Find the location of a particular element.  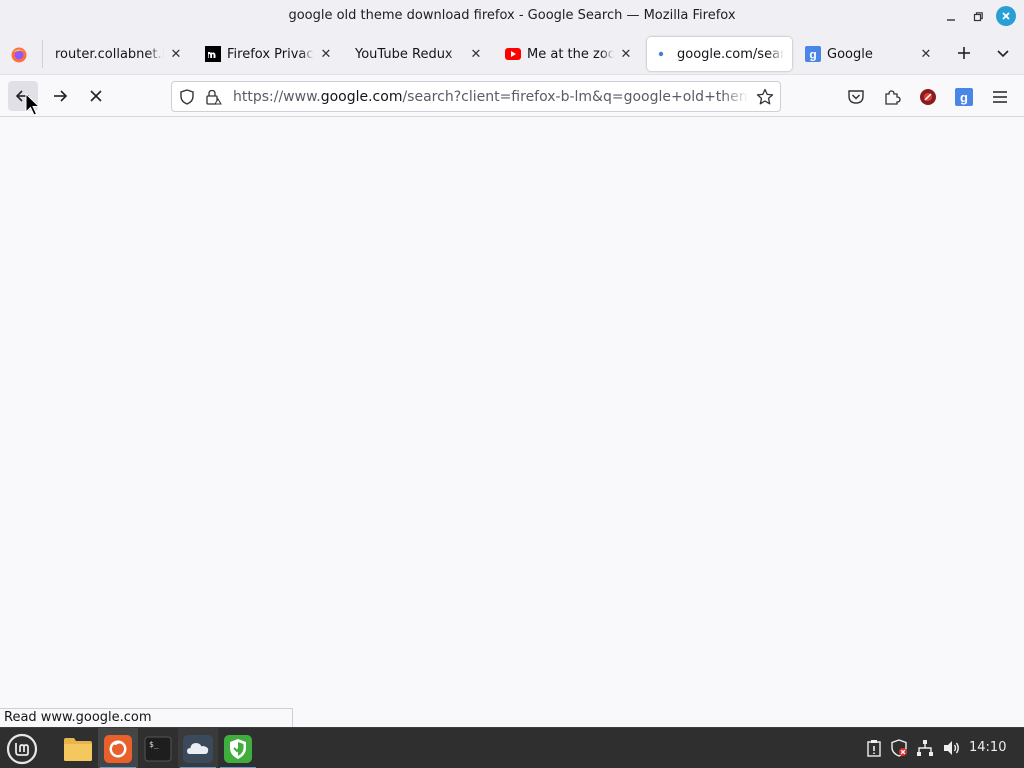

tray-shield-icon is located at coordinates (899, 748).